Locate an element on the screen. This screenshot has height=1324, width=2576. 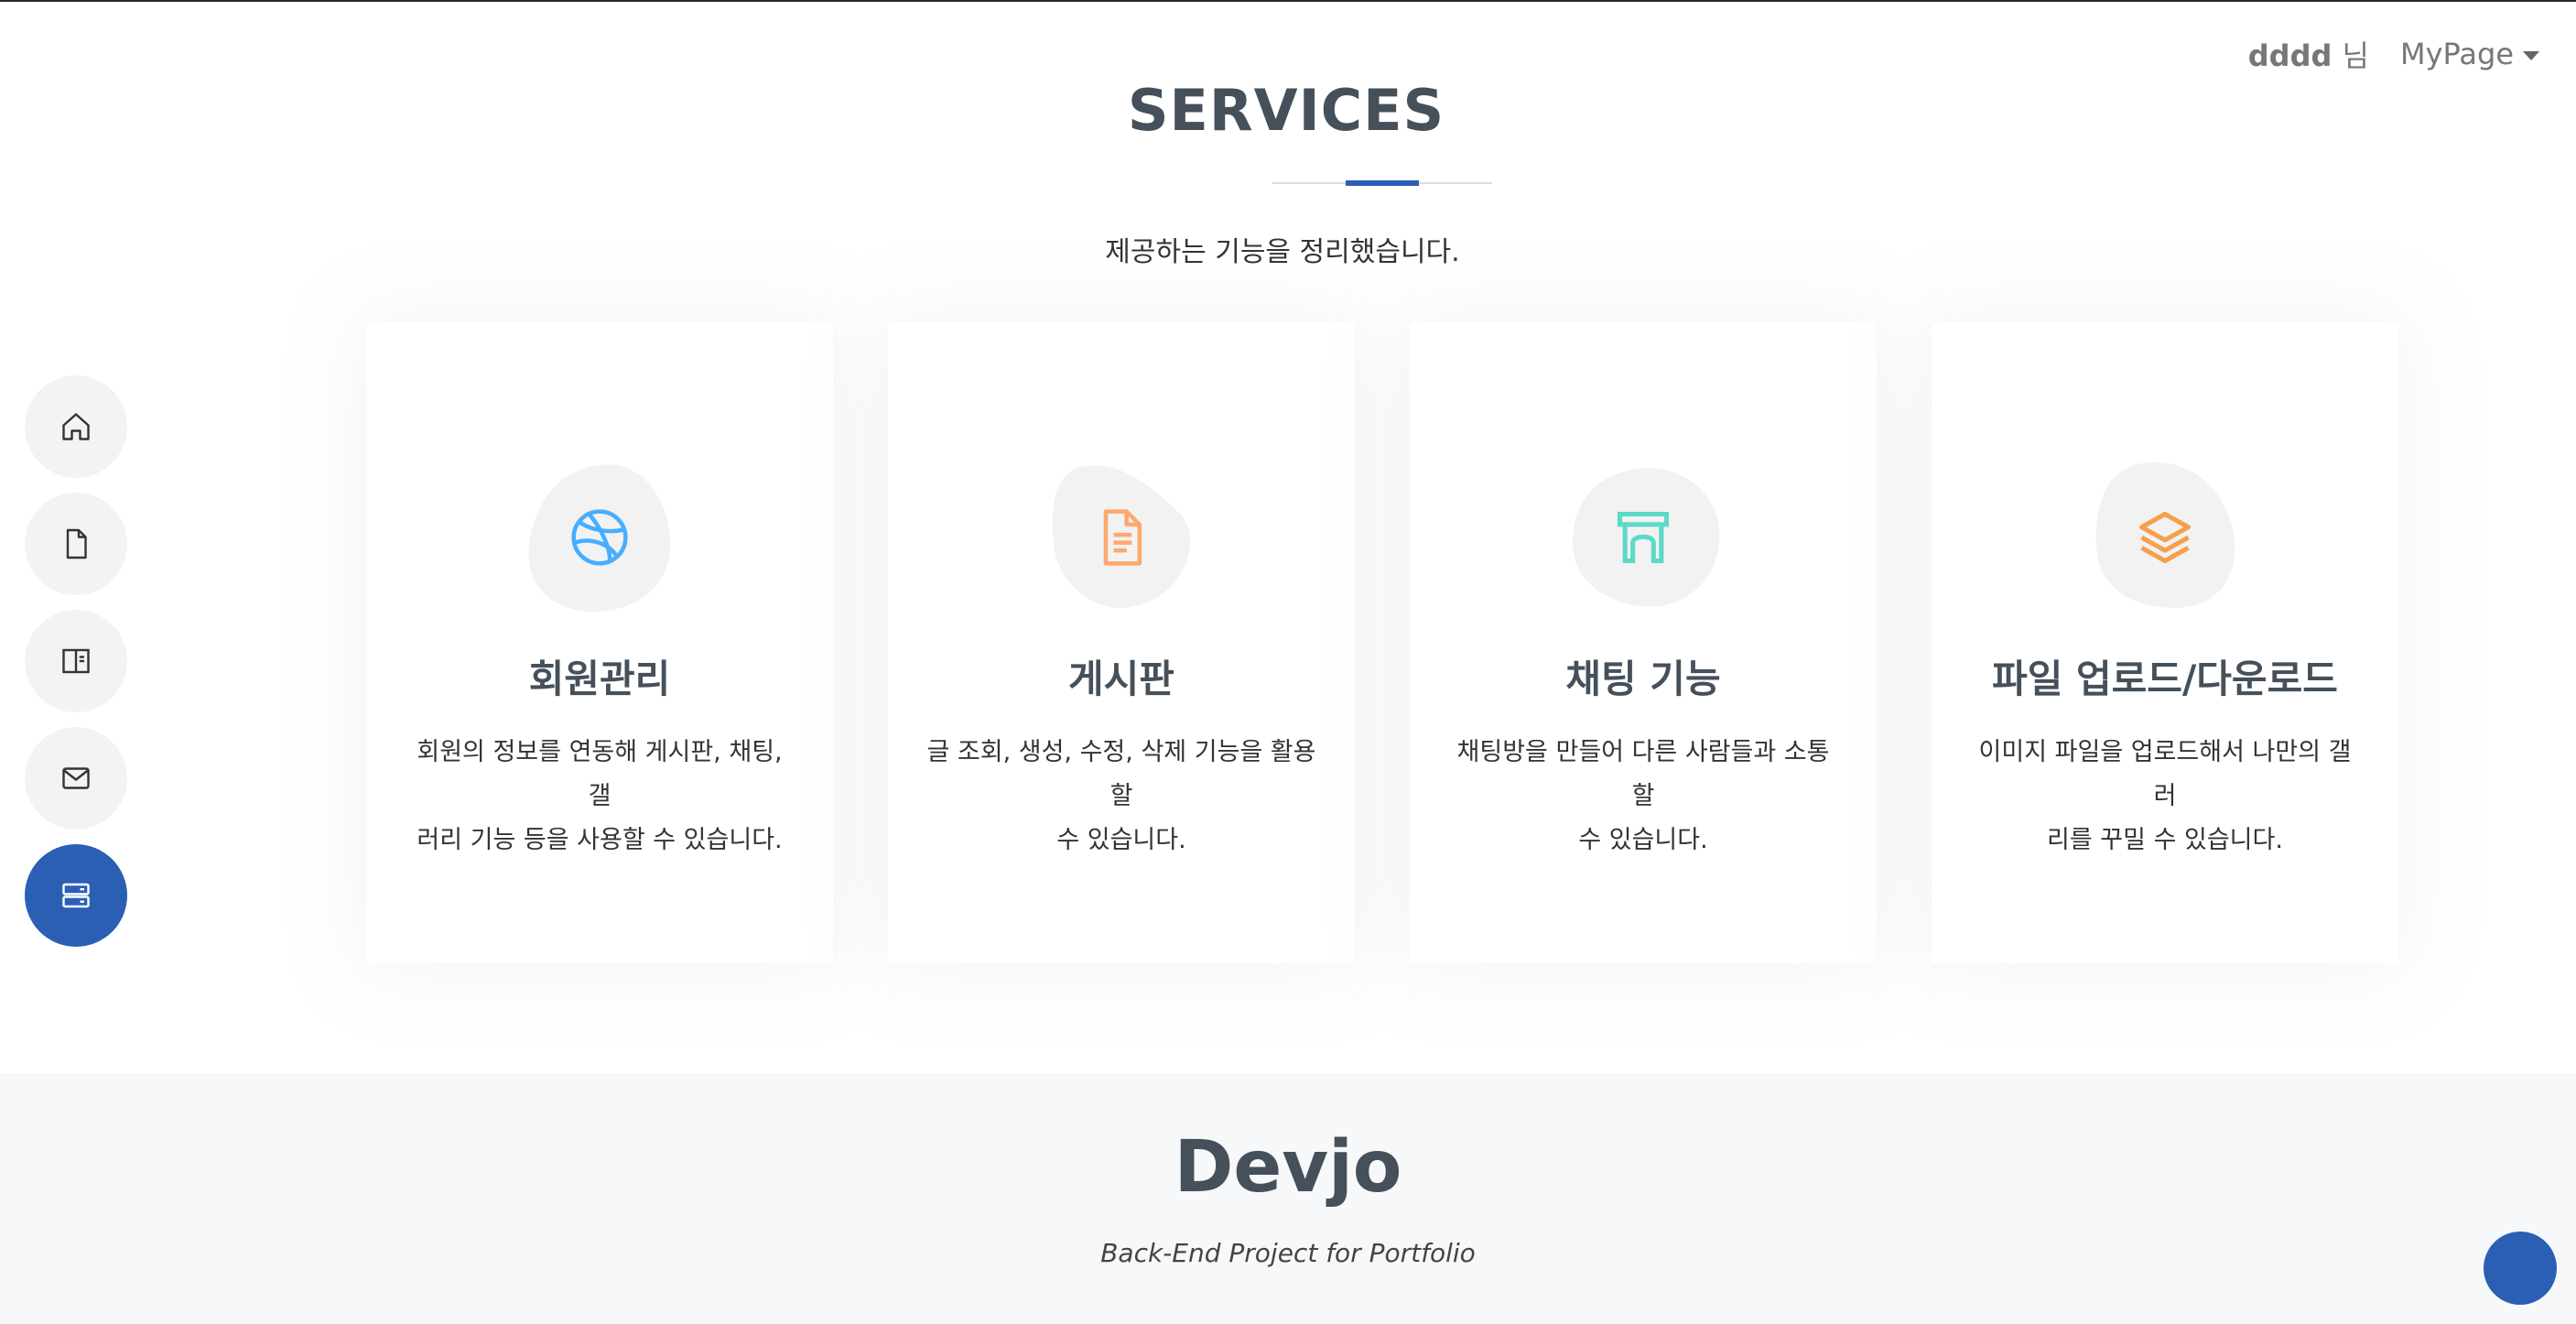
home-icon is located at coordinates (76, 426).